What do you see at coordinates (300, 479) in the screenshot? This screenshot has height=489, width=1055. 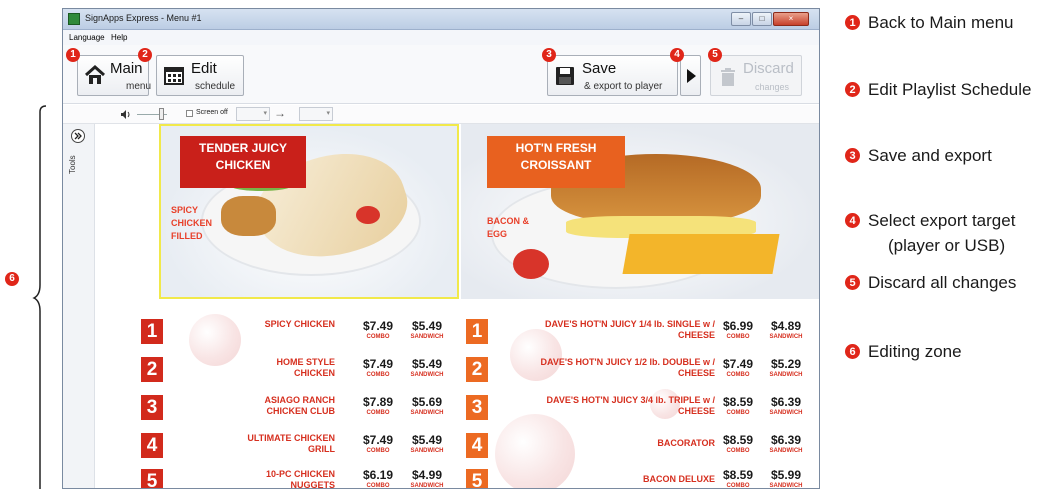 I see `item-name: 10-PC CHICKEN NUGGETS` at bounding box center [300, 479].